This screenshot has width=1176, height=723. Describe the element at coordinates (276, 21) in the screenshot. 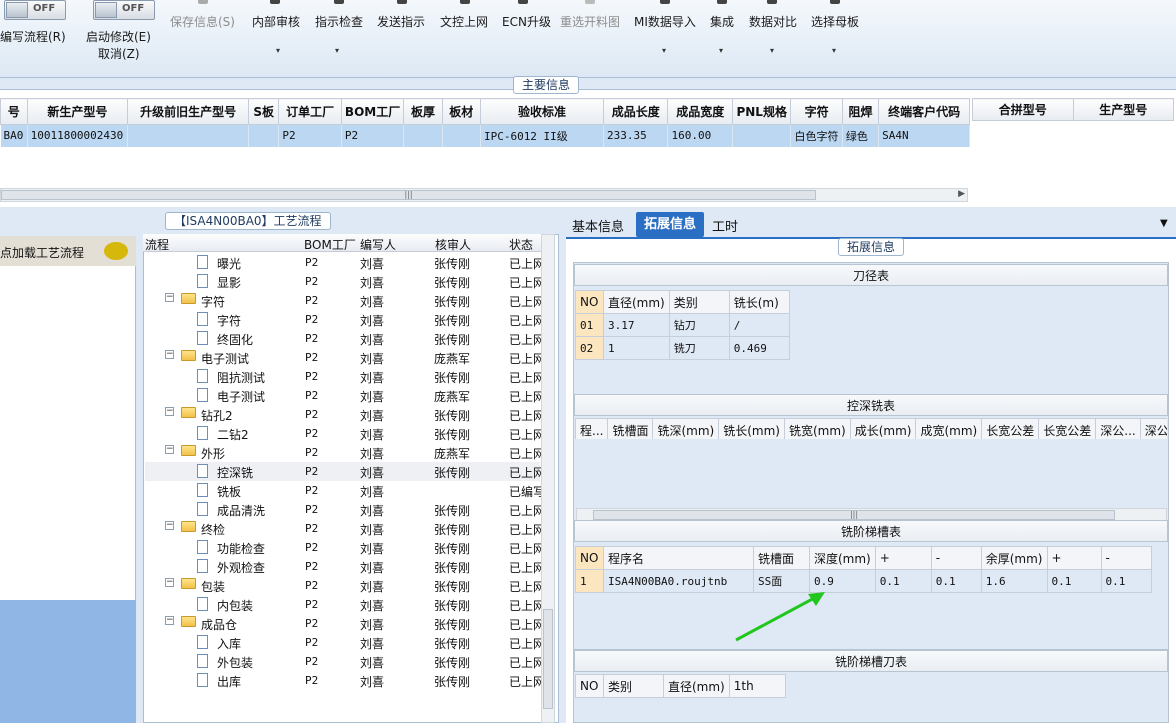

I see `internal-audit-button: 内部审核` at that location.